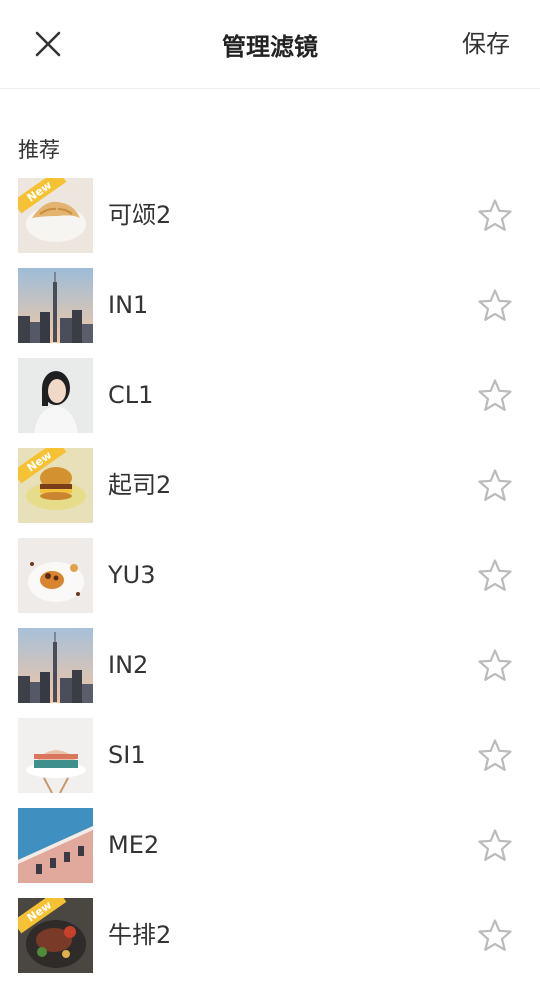  I want to click on filter-row: YU3, so click(270, 583).